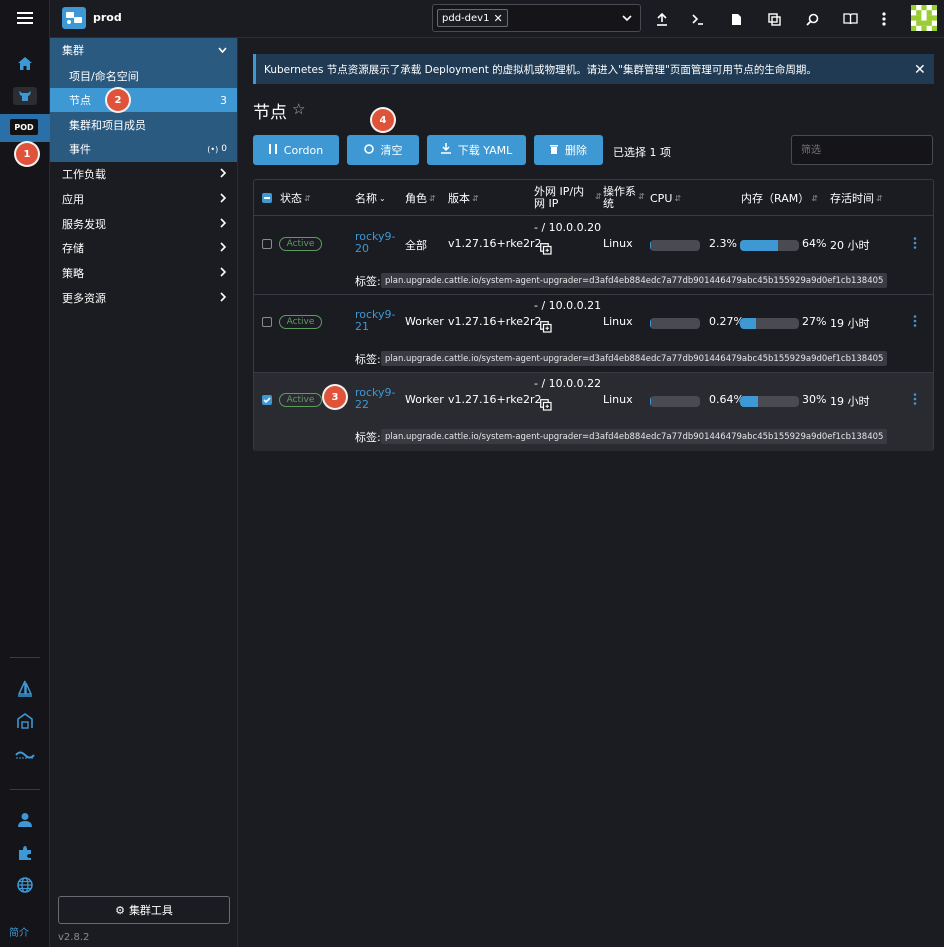 The height and width of the screenshot is (947, 944). Describe the element at coordinates (375, 399) in the screenshot. I see `node-name-link: rocky9- 22` at that location.